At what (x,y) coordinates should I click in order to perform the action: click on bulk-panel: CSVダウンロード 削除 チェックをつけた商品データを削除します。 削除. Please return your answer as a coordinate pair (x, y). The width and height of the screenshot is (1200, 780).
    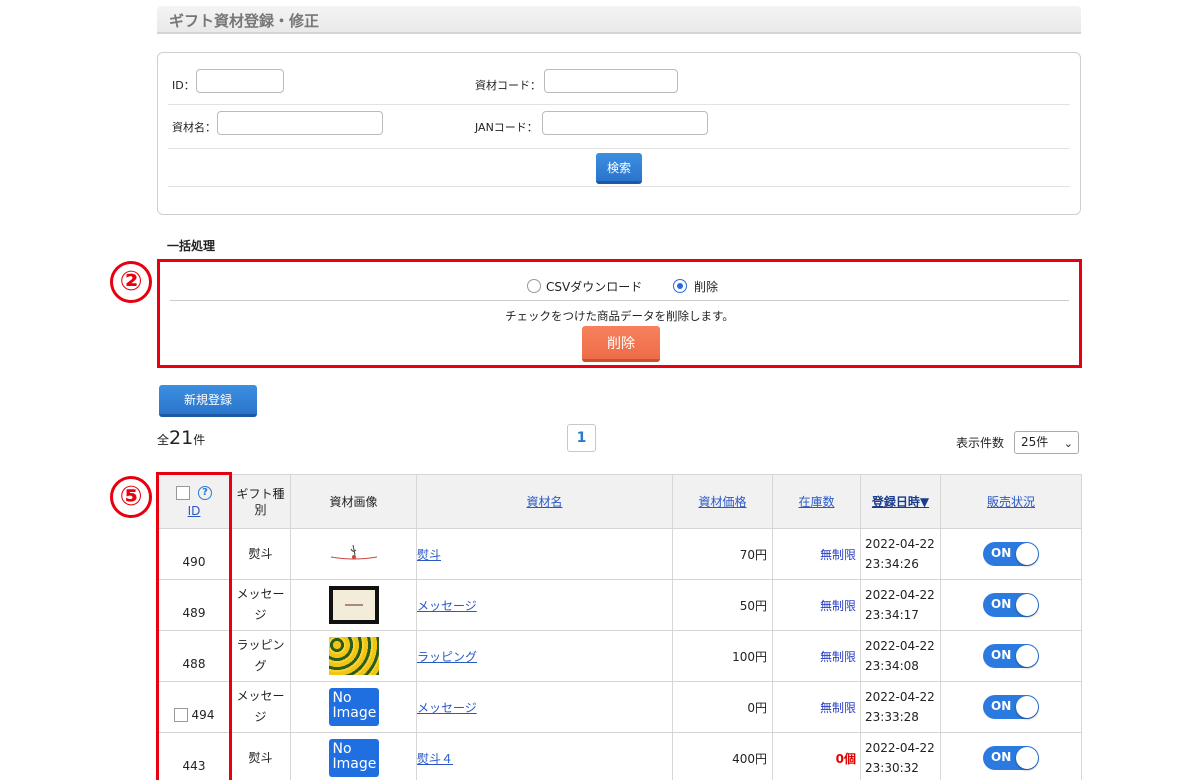
    Looking at the image, I should click on (619, 313).